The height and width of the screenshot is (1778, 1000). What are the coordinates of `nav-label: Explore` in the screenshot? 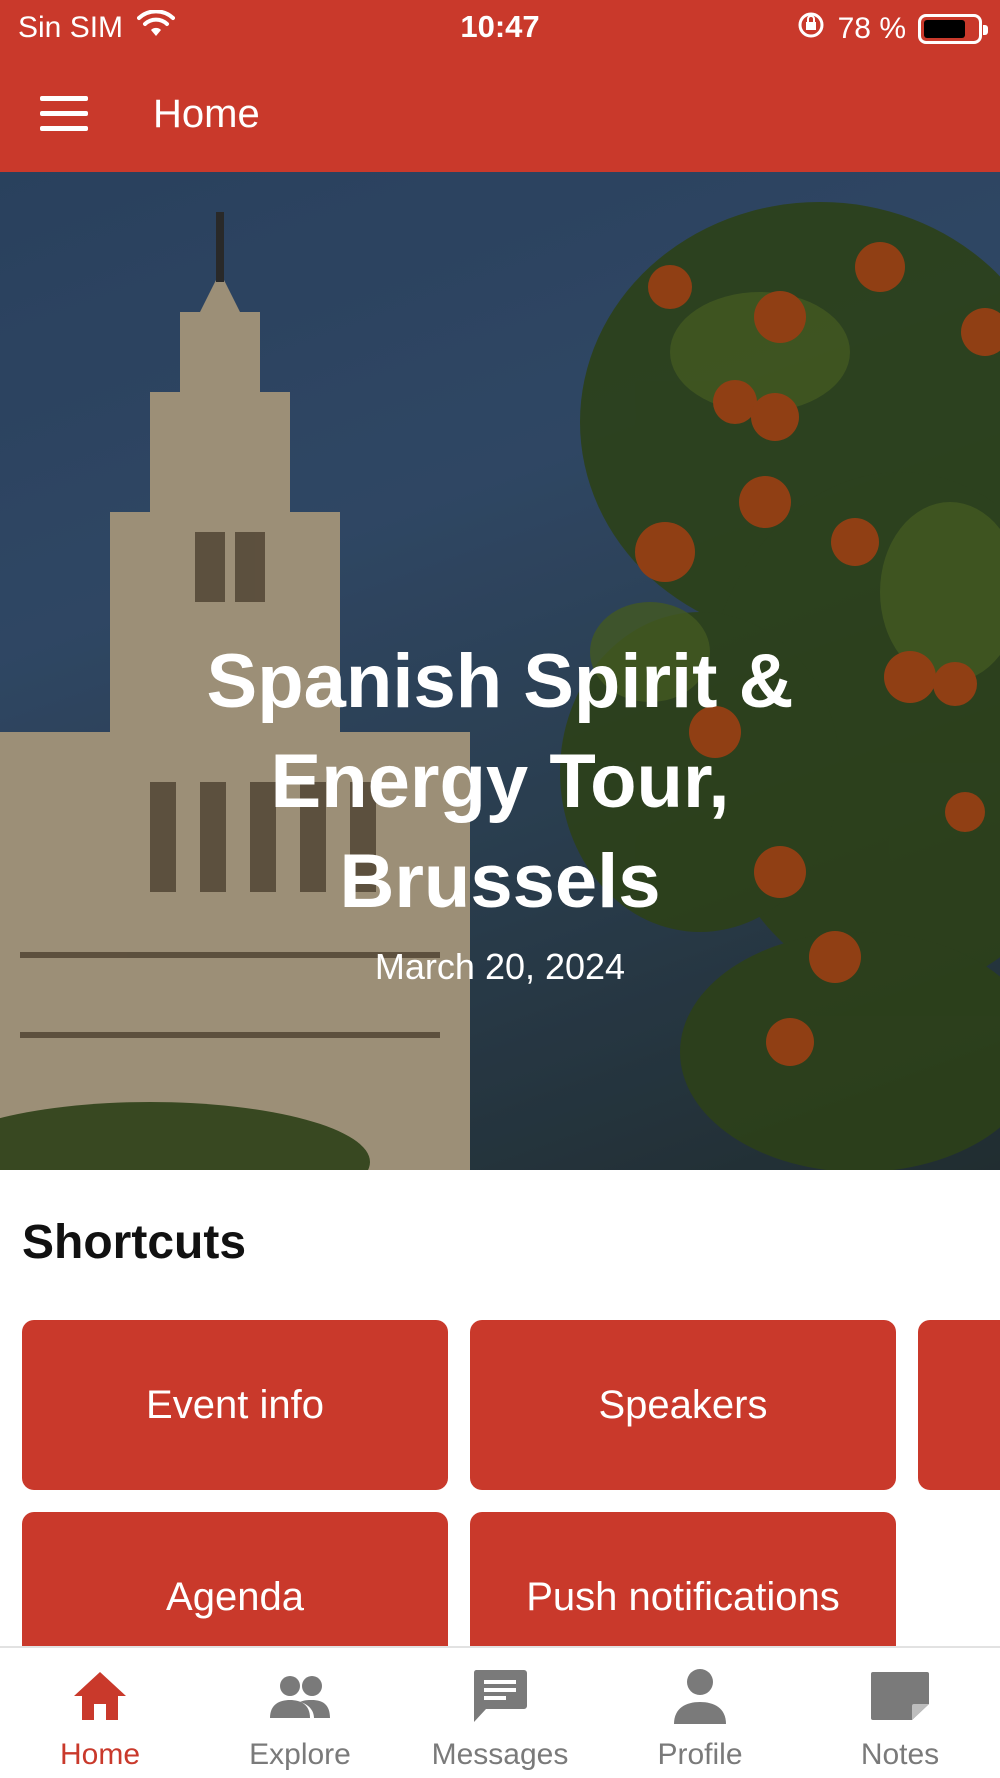 It's located at (300, 1754).